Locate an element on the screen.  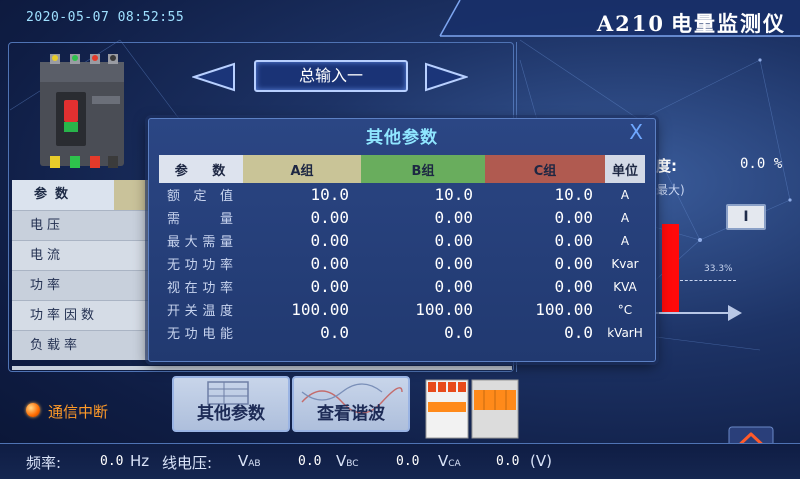
phase-select-button: I is located at coordinates (746, 217).